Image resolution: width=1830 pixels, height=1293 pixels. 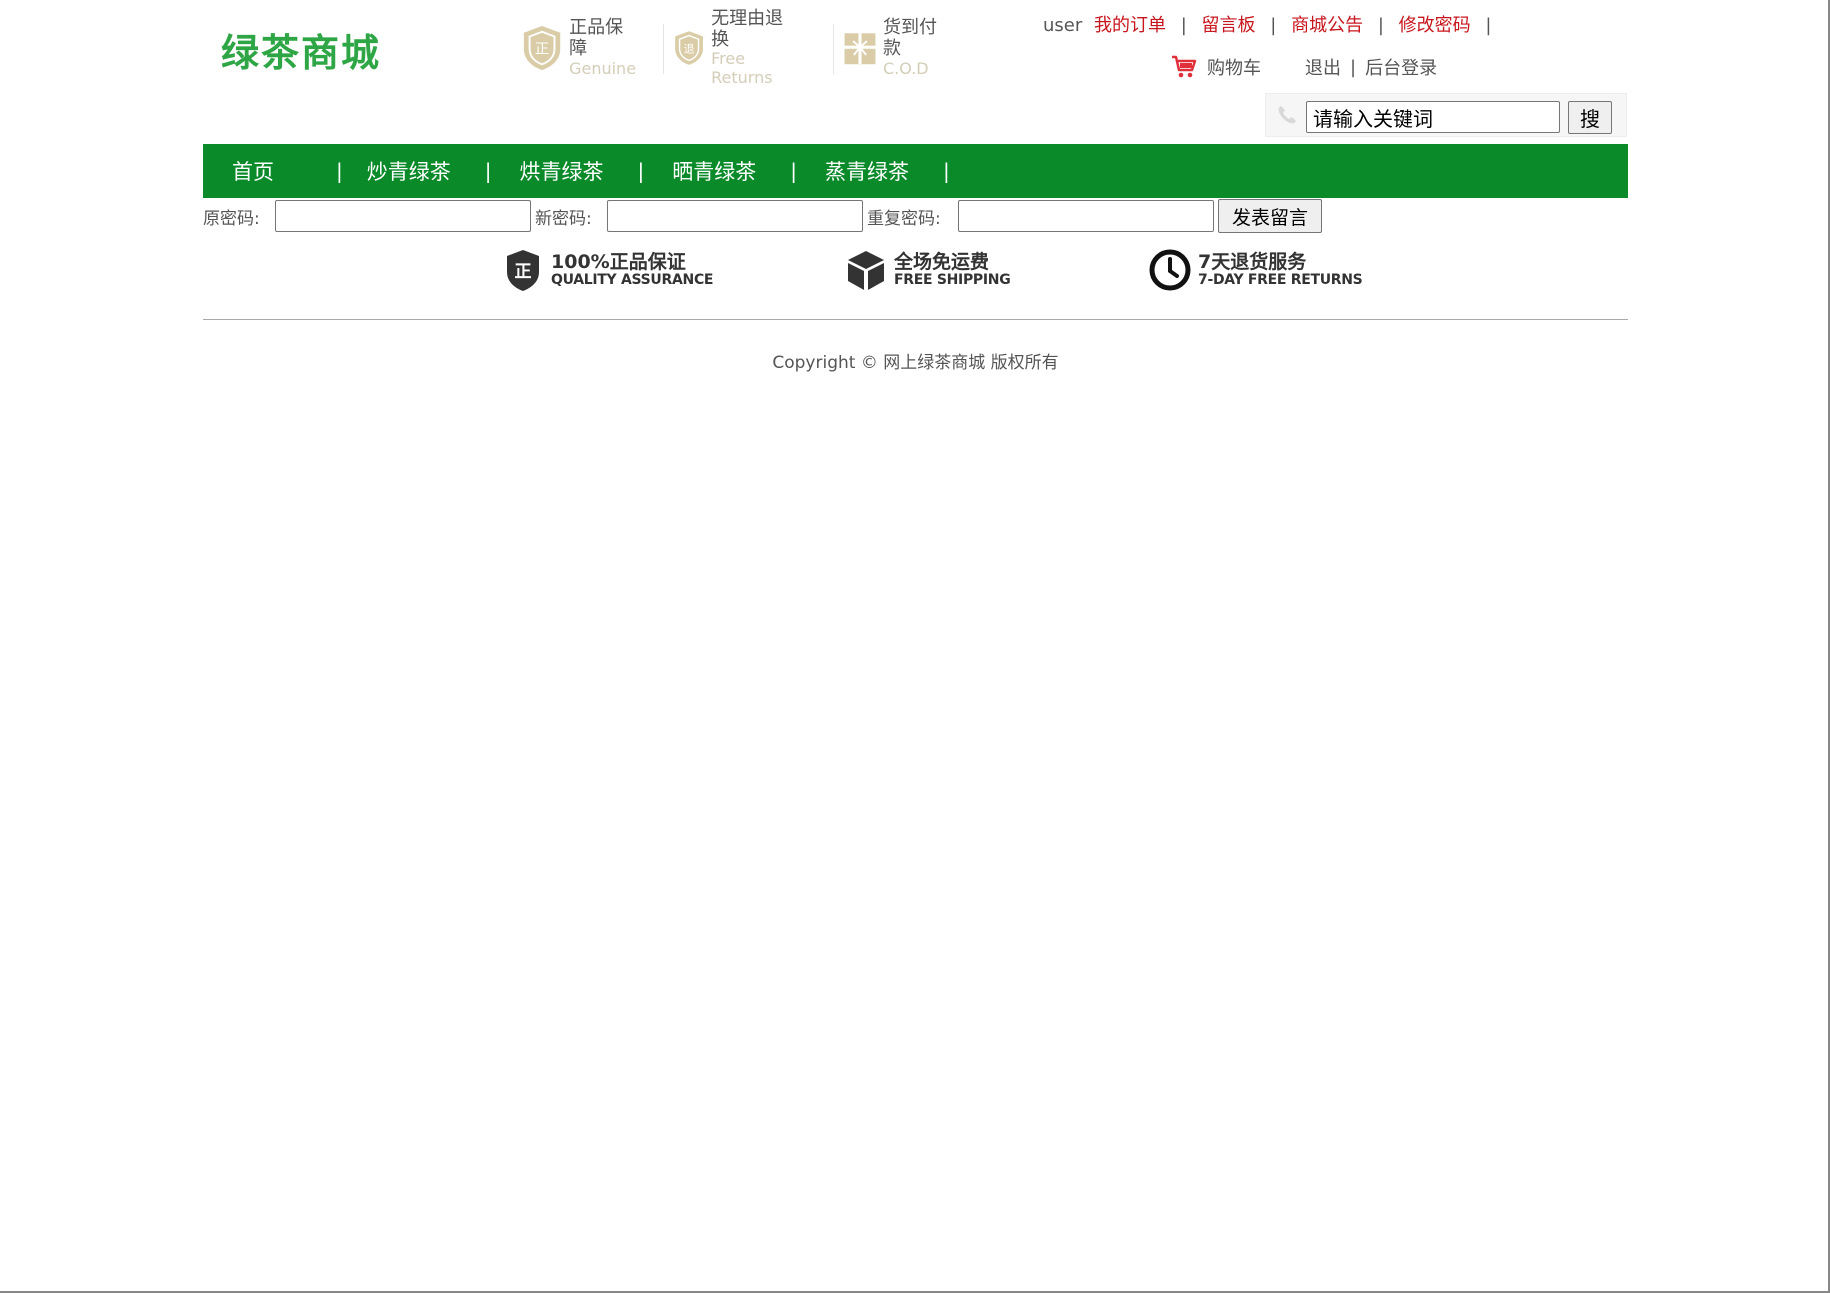 I want to click on service-returns-en: 7-DAY FREE RETURNS, so click(x=1280, y=279).